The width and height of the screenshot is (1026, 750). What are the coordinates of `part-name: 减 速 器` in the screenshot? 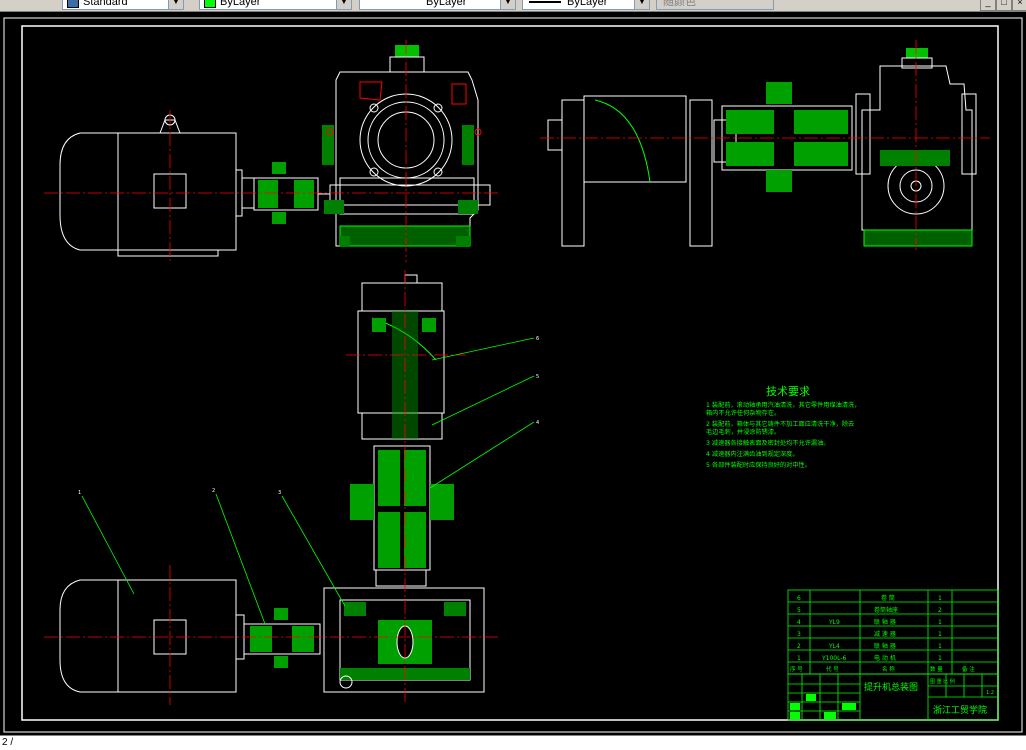 It's located at (885, 634).